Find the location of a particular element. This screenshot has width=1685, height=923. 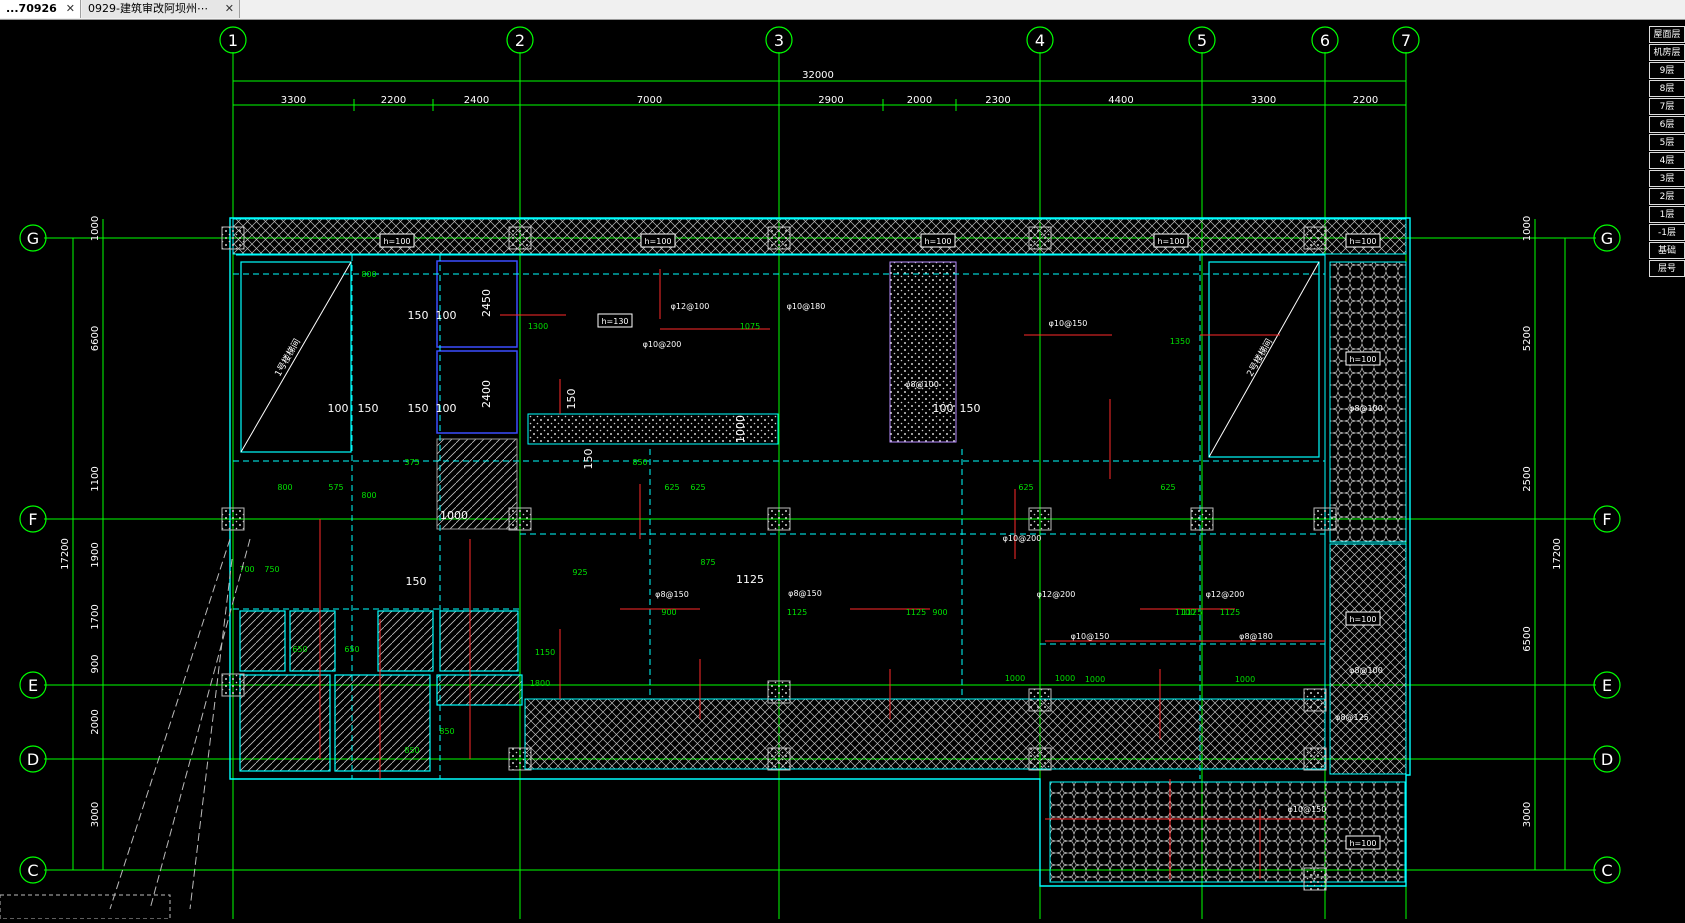

rebar-length-label: 1150 is located at coordinates (545, 652).